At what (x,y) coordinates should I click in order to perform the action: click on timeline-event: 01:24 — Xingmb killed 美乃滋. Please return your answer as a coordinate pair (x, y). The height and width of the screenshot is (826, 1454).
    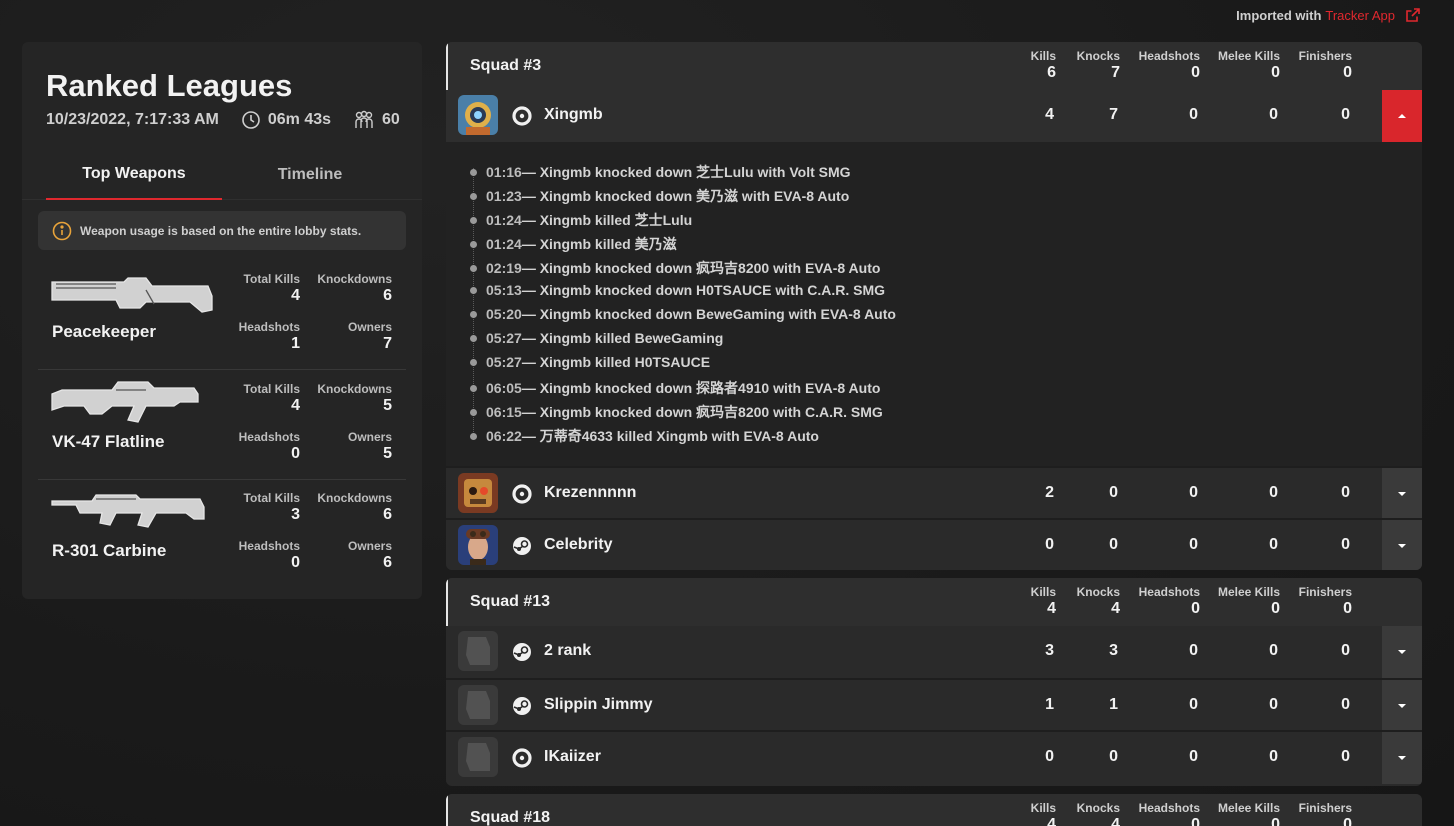
    Looking at the image, I should click on (573, 244).